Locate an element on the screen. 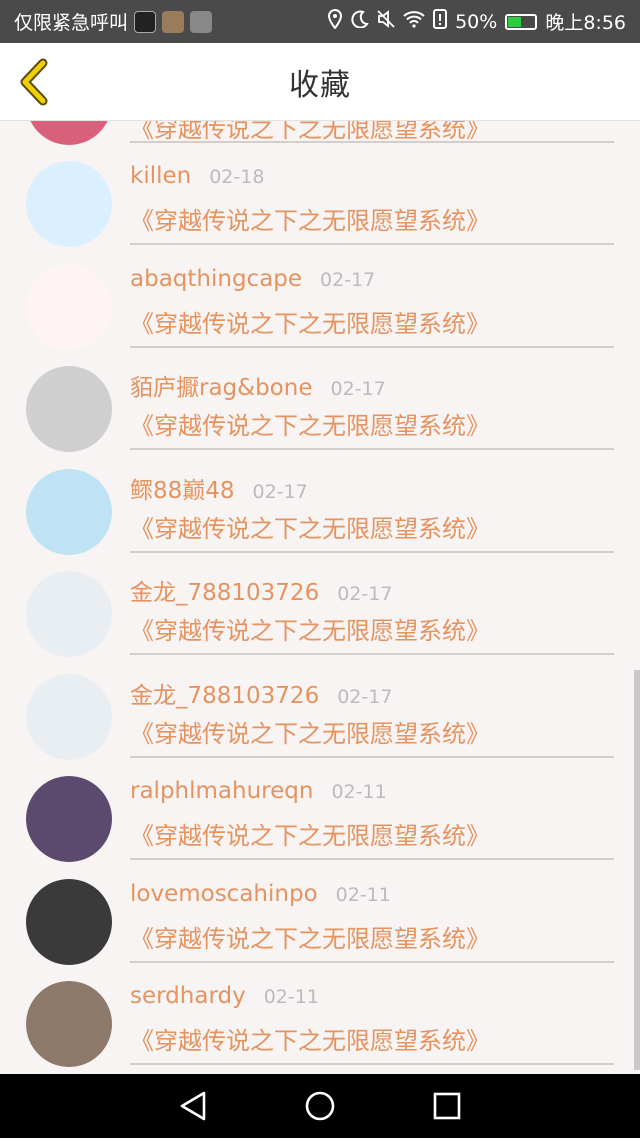 This screenshot has height=1138, width=640. user-name: 鳏88巅48 is located at coordinates (182, 490).